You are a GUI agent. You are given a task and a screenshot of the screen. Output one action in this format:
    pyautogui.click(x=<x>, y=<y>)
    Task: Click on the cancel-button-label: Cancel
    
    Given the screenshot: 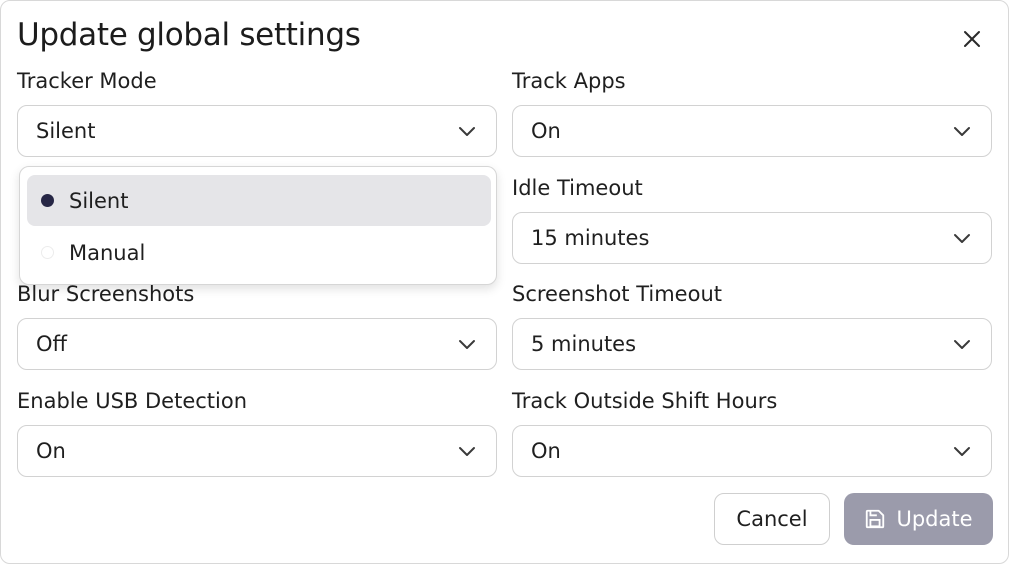 What is the action you would take?
    pyautogui.click(x=772, y=519)
    